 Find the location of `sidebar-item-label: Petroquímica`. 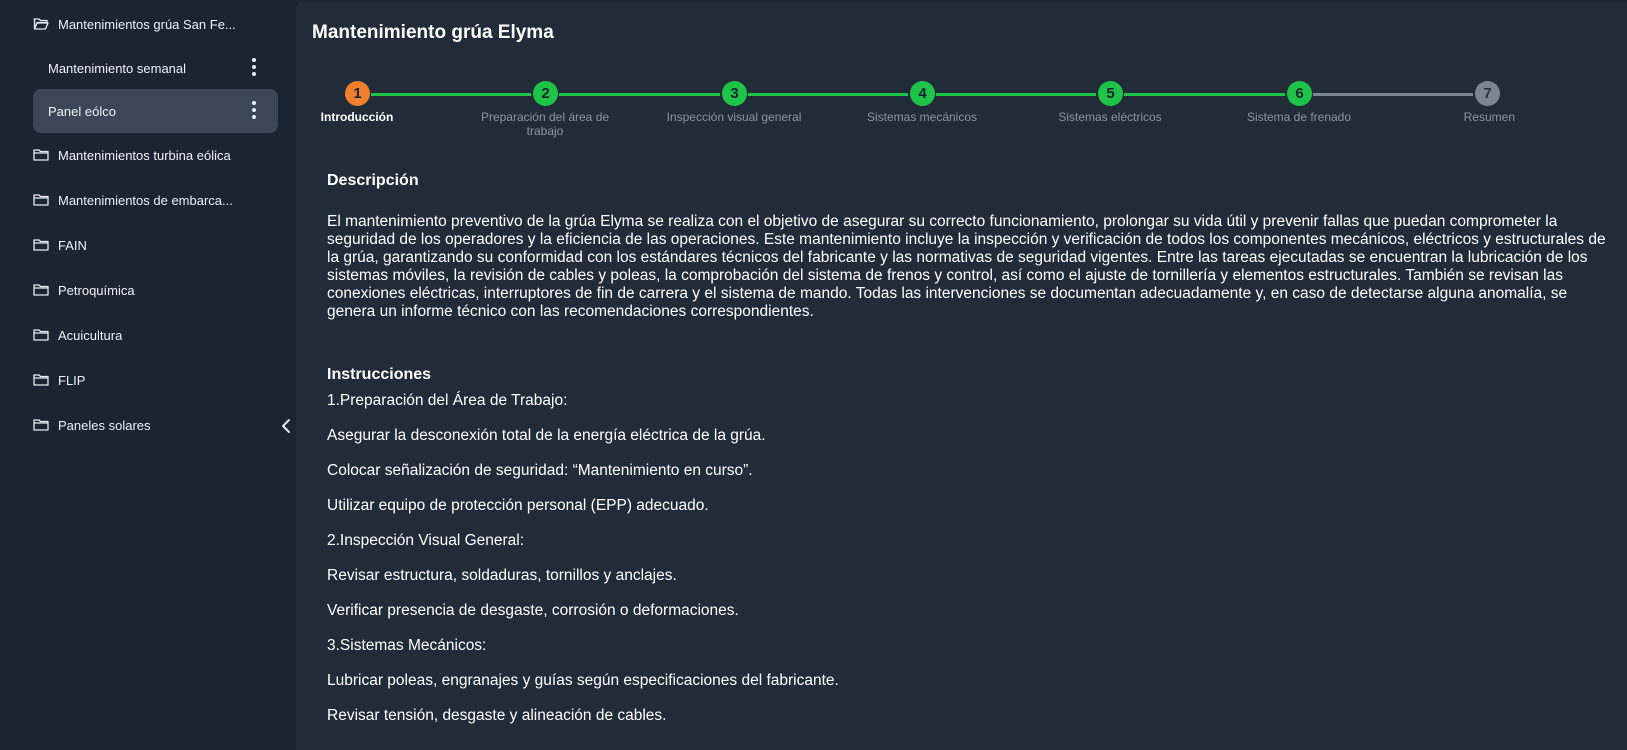

sidebar-item-label: Petroquímica is located at coordinates (96, 290).